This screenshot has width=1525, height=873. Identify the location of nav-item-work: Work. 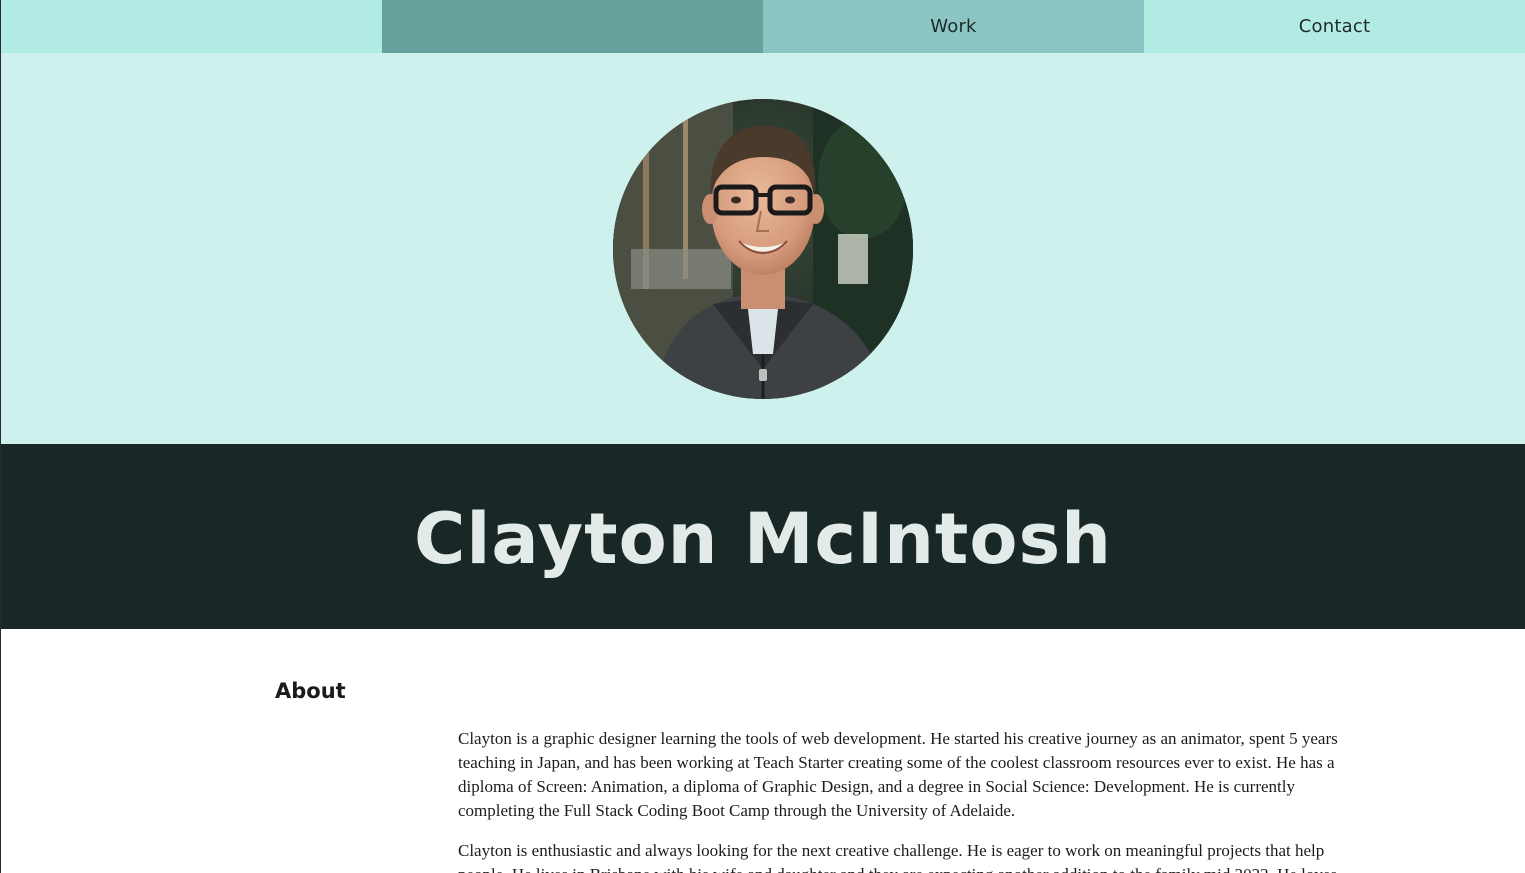
(953, 26).